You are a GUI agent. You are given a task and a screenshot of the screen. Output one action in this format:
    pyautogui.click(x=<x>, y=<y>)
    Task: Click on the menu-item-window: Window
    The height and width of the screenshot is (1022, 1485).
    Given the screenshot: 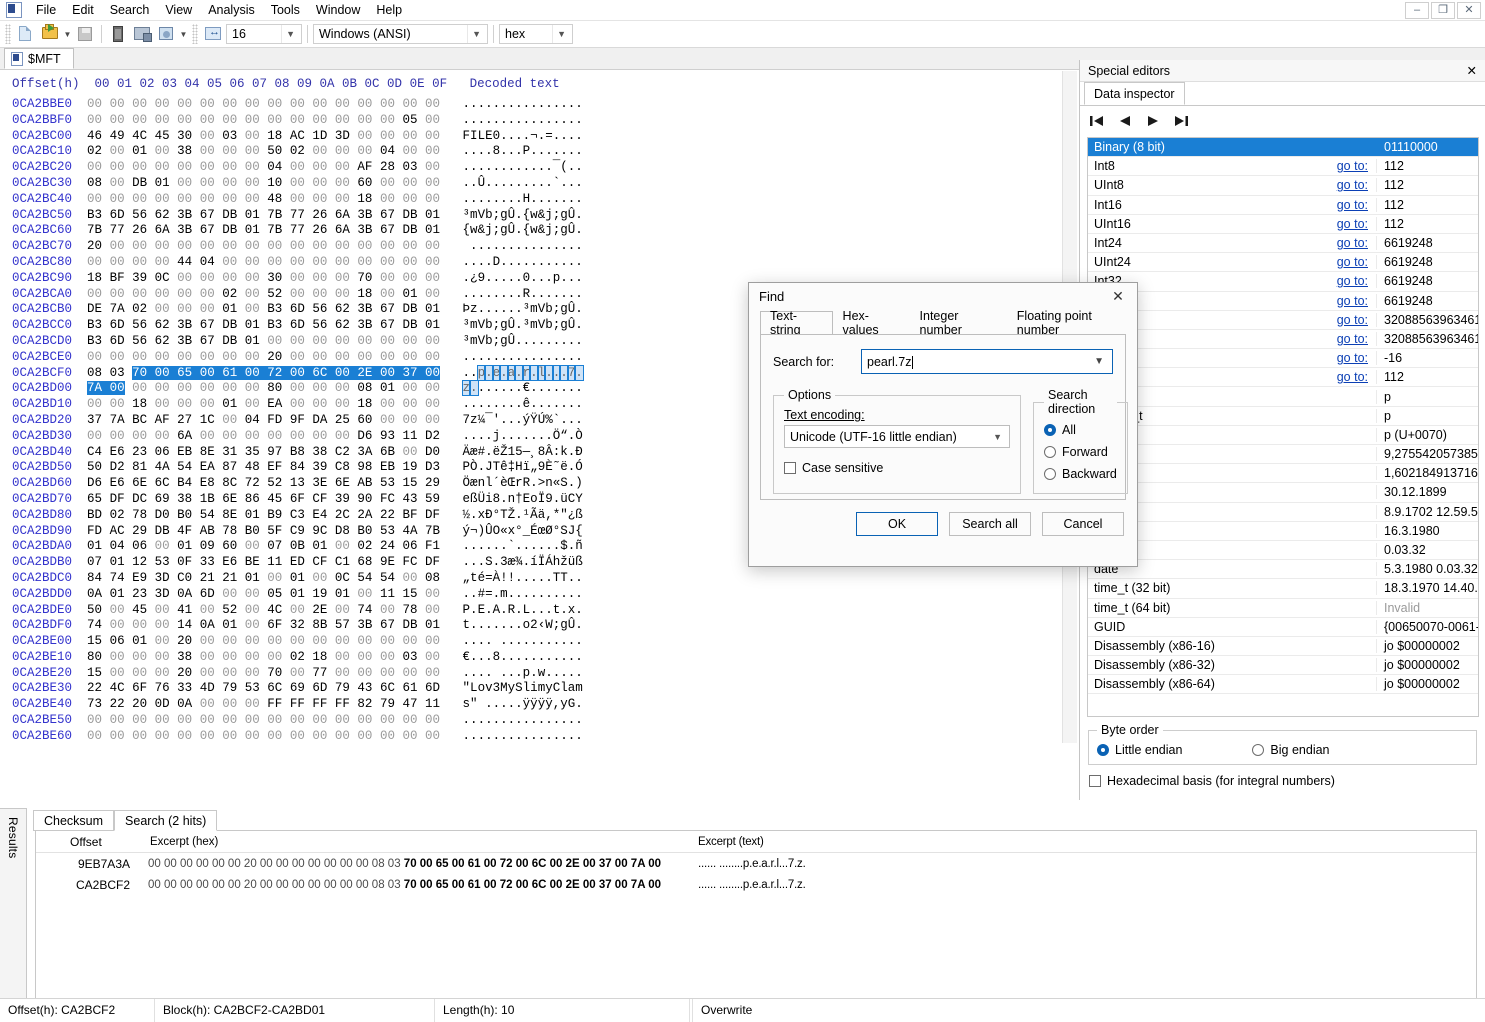 What is the action you would take?
    pyautogui.click(x=338, y=10)
    